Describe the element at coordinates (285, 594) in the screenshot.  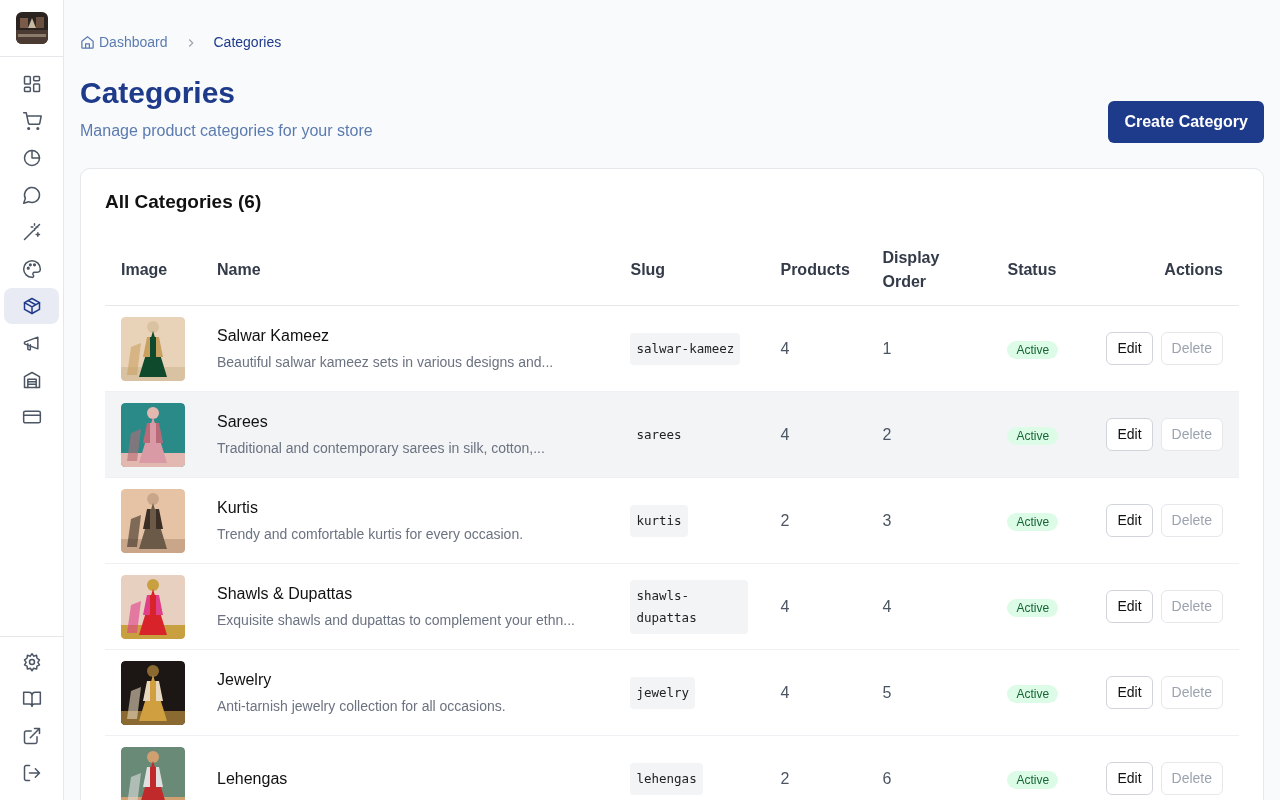
I see `category-name: Shawls & Dupattas` at that location.